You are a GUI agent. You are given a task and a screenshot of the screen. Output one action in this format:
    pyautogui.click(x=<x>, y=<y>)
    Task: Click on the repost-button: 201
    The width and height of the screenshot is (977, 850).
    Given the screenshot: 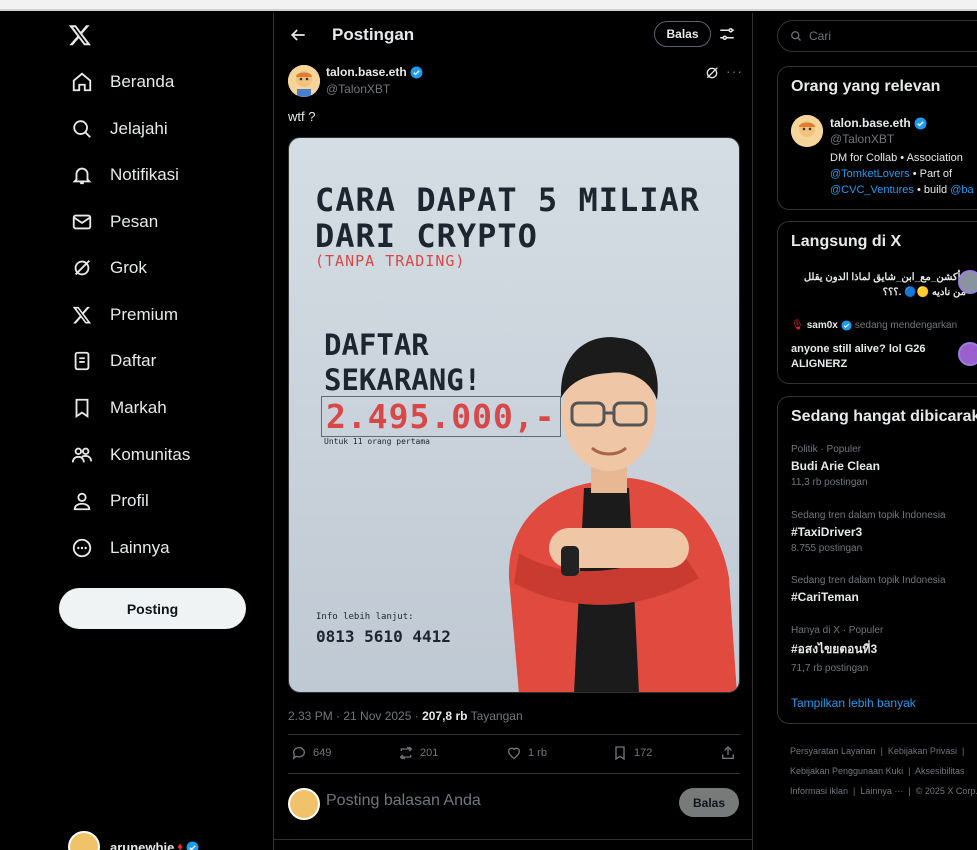 What is the action you would take?
    pyautogui.click(x=418, y=753)
    